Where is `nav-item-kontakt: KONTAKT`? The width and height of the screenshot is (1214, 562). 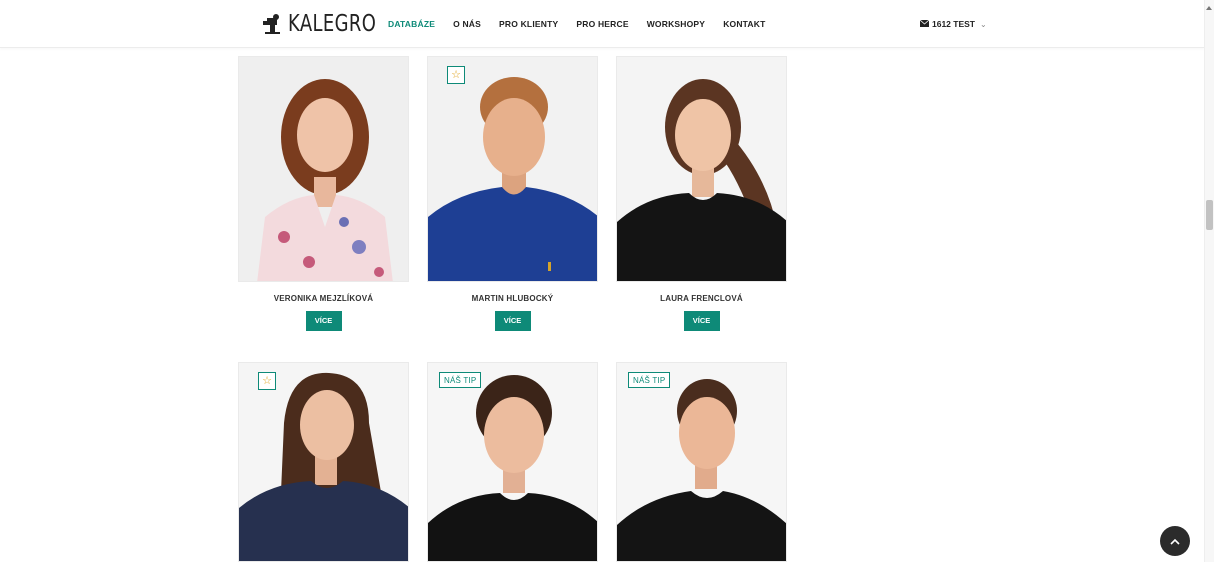
nav-item-kontakt: KONTAKT is located at coordinates (744, 24).